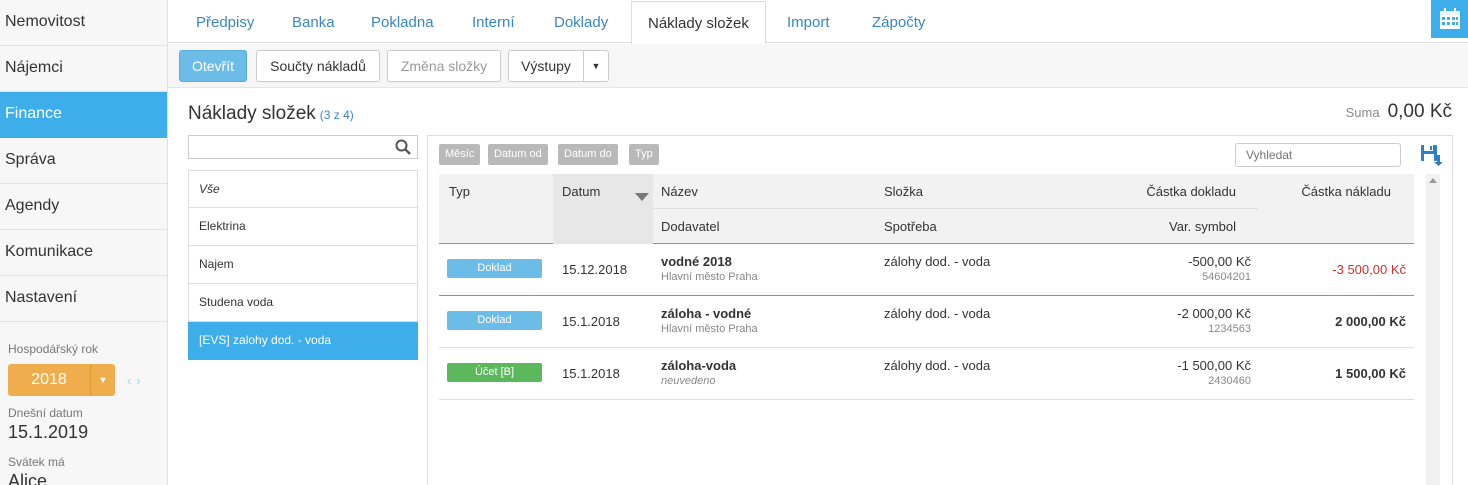 The width and height of the screenshot is (1468, 485). Describe the element at coordinates (1229, 381) in the screenshot. I see `row-var-symbol: 2430460` at that location.